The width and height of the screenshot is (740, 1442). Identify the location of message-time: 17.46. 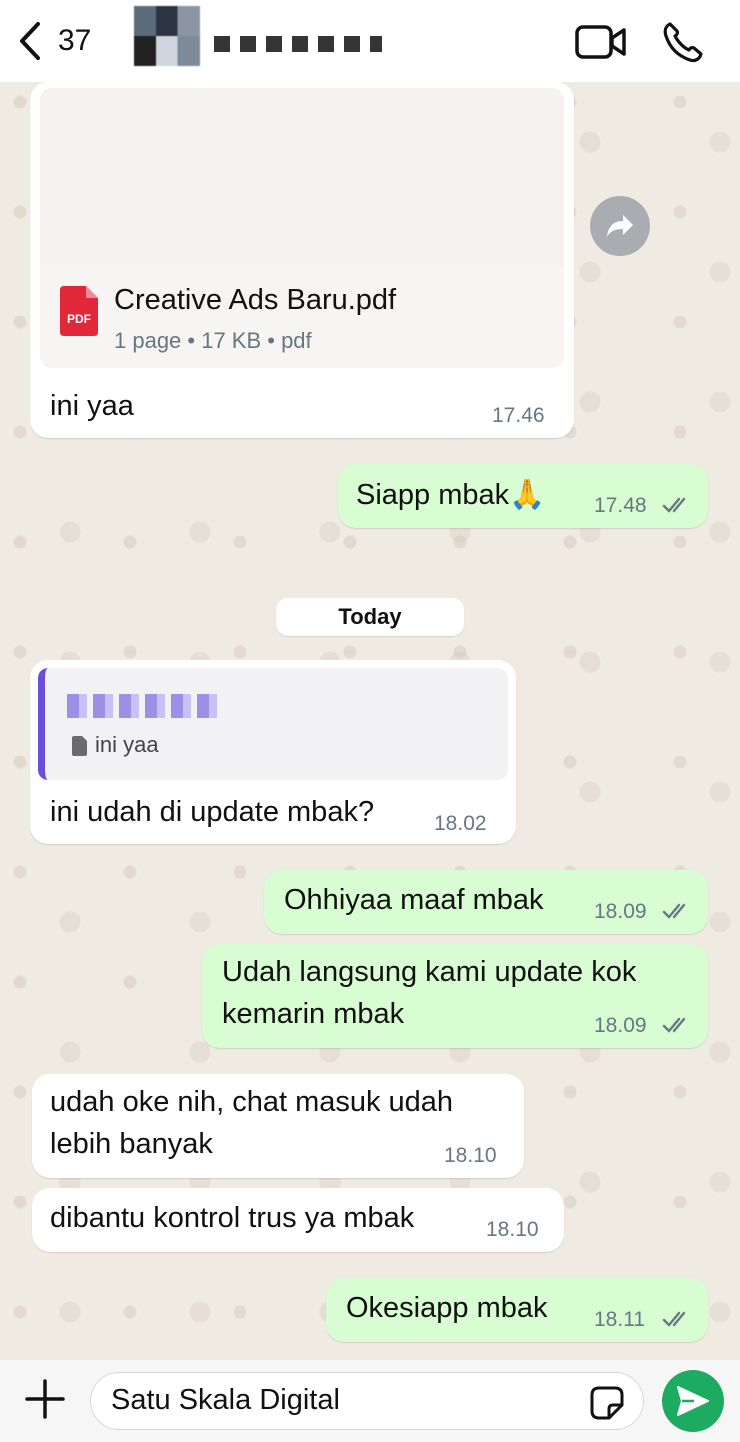
(518, 415).